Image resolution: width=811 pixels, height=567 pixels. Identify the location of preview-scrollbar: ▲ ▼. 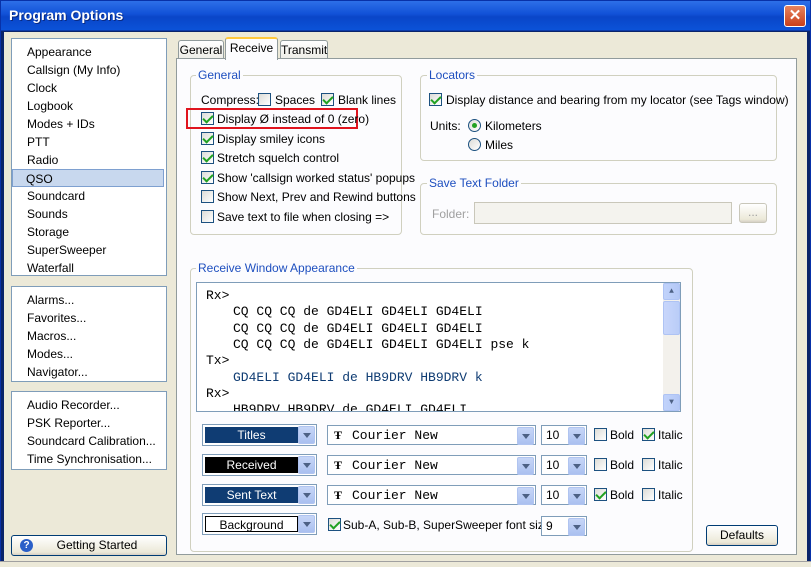
(671, 347).